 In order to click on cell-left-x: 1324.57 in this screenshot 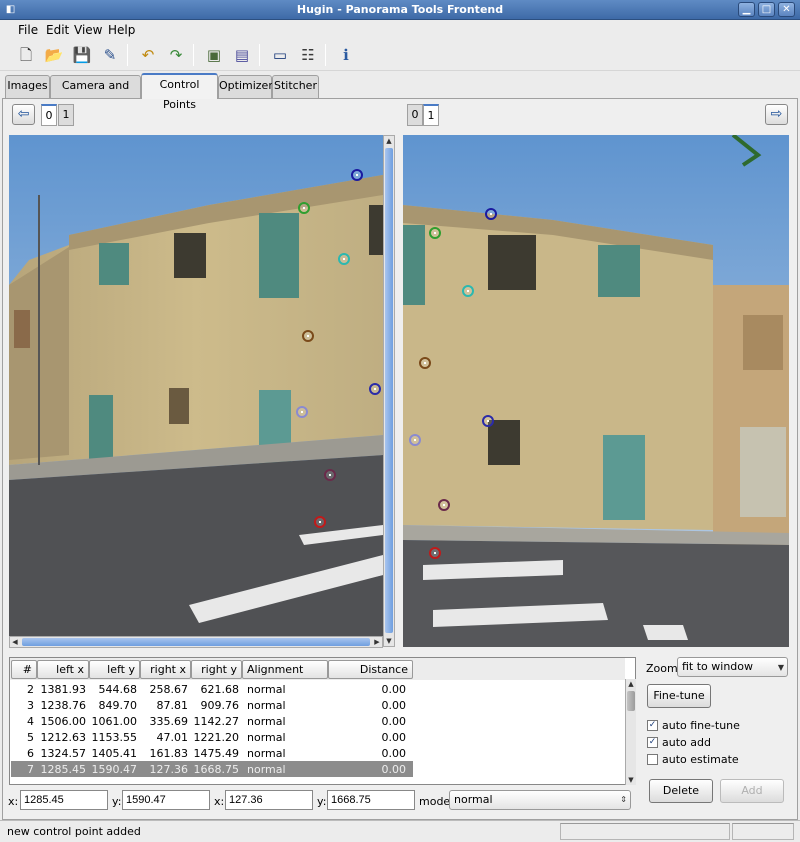, I will do `click(63, 753)`.